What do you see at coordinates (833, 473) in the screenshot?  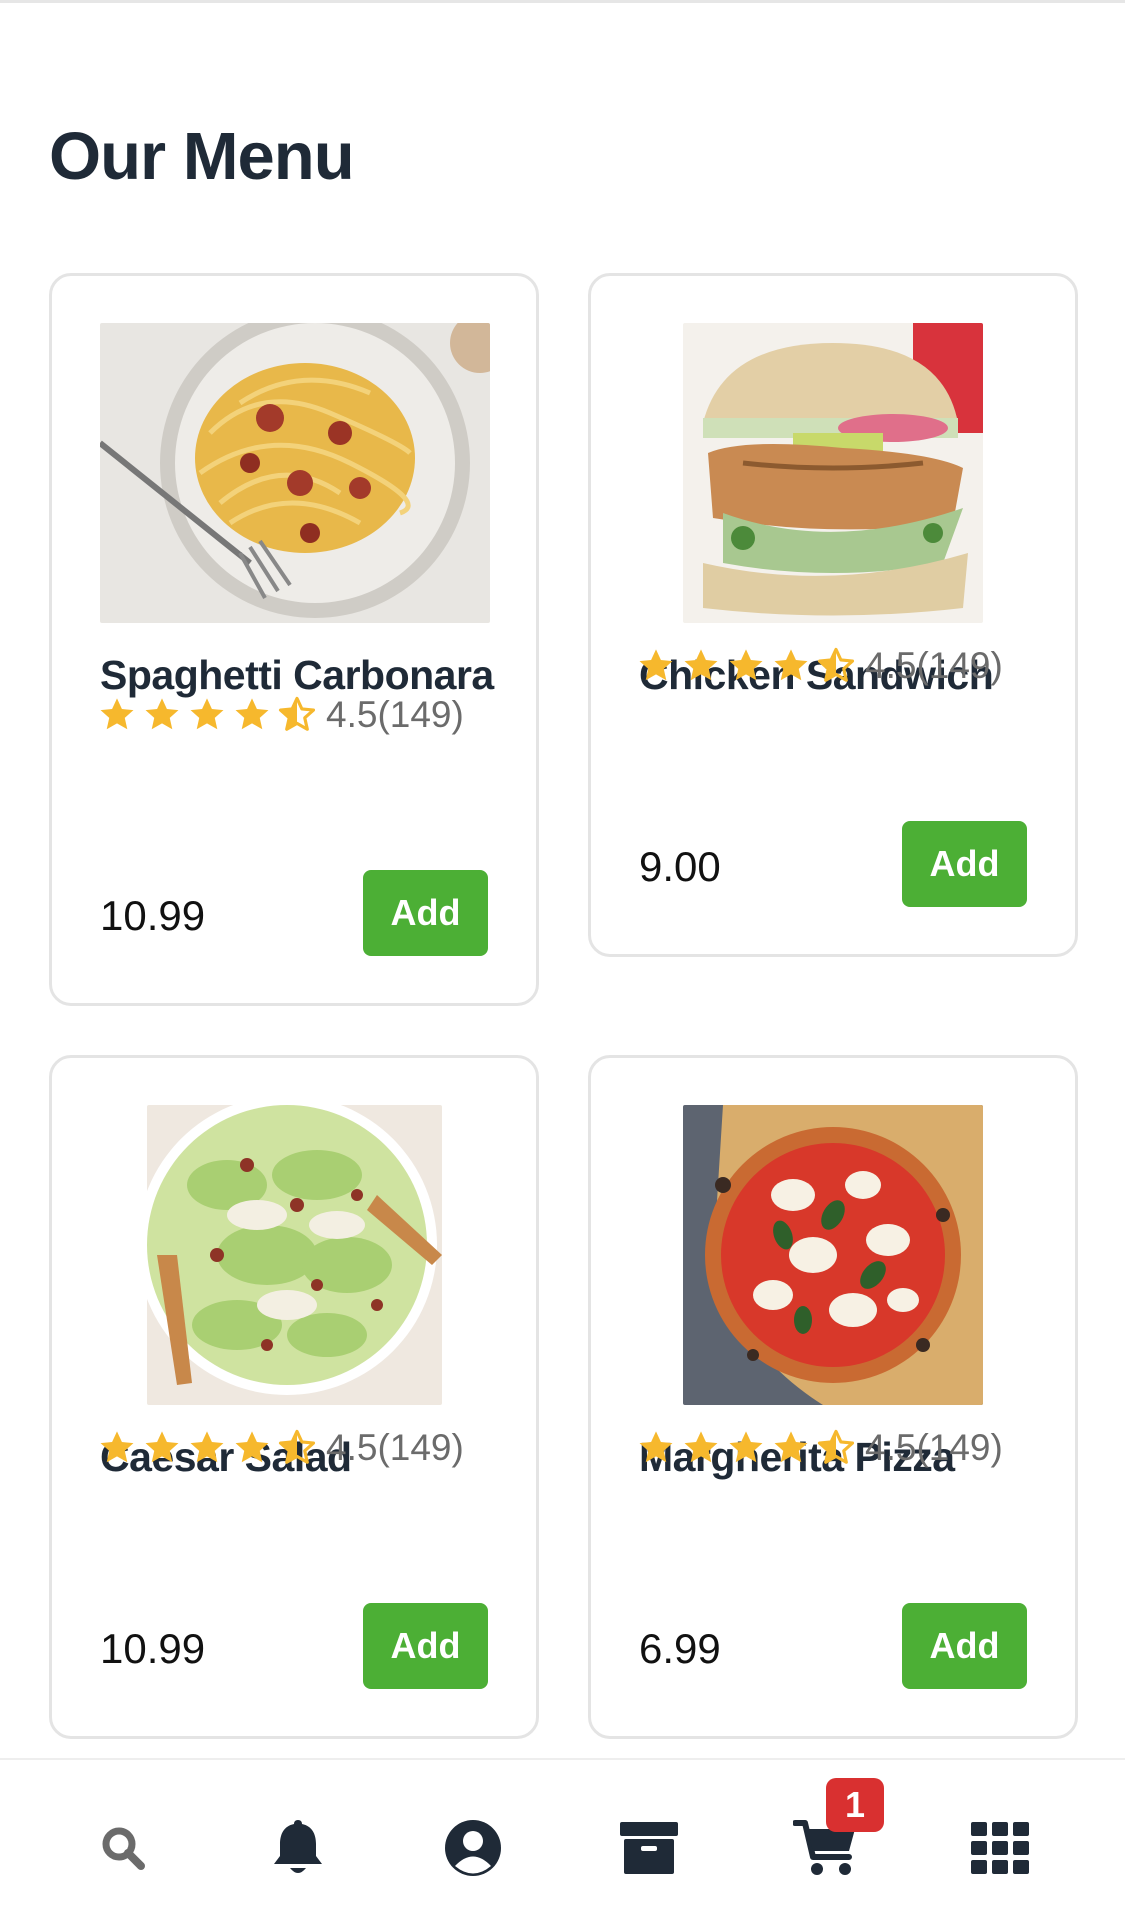 I see `chicken-sandwich-image` at bounding box center [833, 473].